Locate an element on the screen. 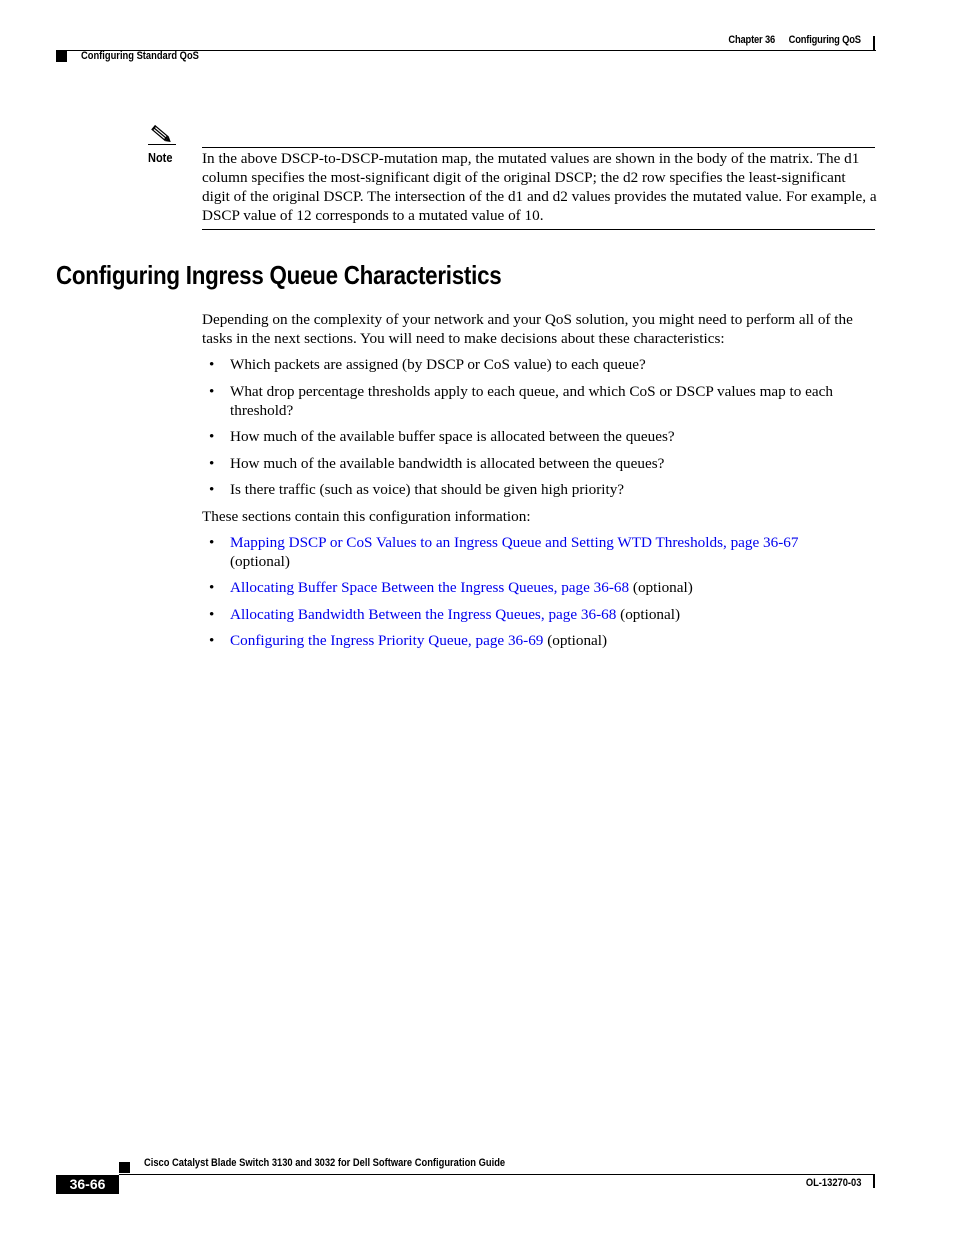 The height and width of the screenshot is (1235, 954). note-label: Note is located at coordinates (160, 158).